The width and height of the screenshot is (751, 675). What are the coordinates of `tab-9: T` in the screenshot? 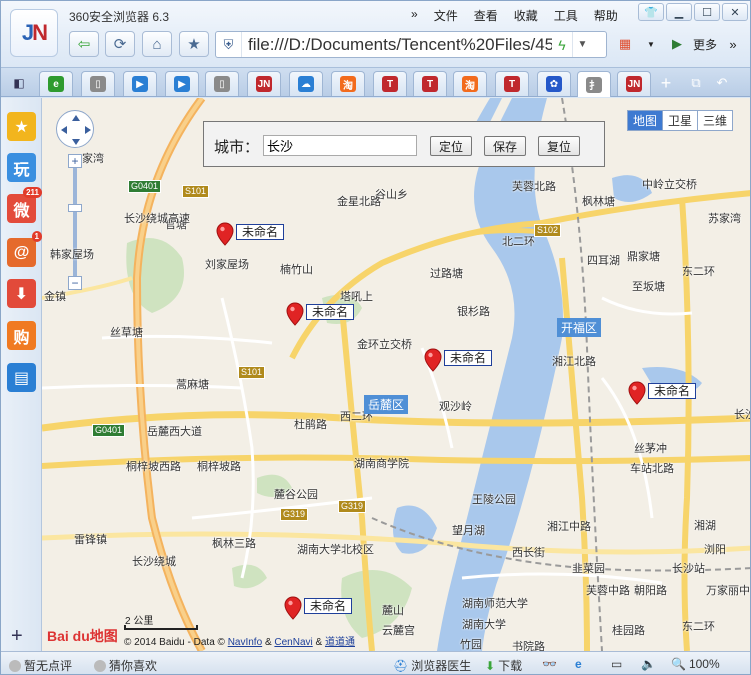 It's located at (430, 83).